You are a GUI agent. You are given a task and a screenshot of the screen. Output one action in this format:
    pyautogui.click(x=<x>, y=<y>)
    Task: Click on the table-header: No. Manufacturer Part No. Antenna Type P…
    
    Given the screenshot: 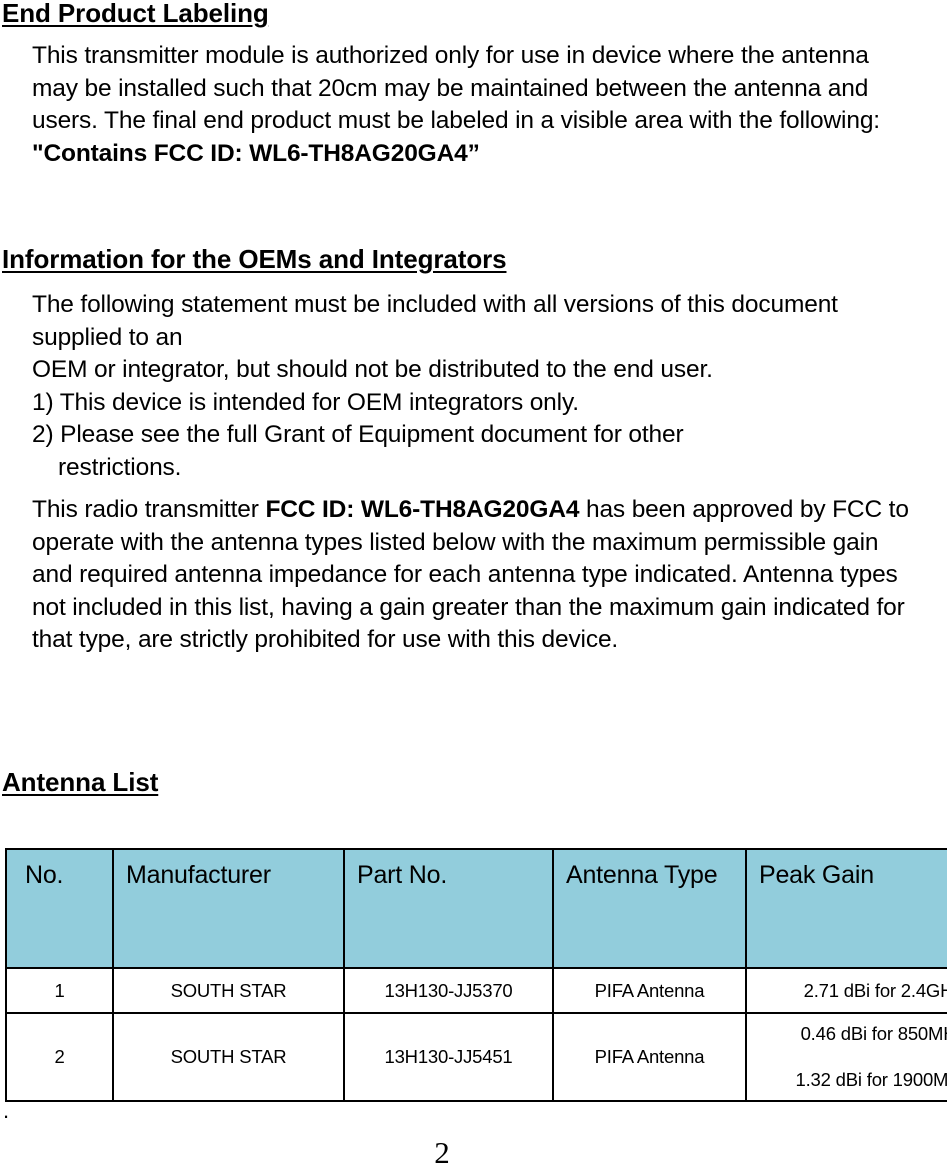 What is the action you would take?
    pyautogui.click(x=476, y=908)
    